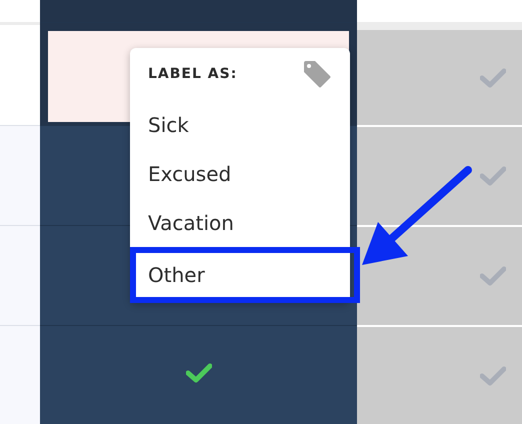 Image resolution: width=522 pixels, height=424 pixels. I want to click on menu-item: Sick, so click(240, 124).